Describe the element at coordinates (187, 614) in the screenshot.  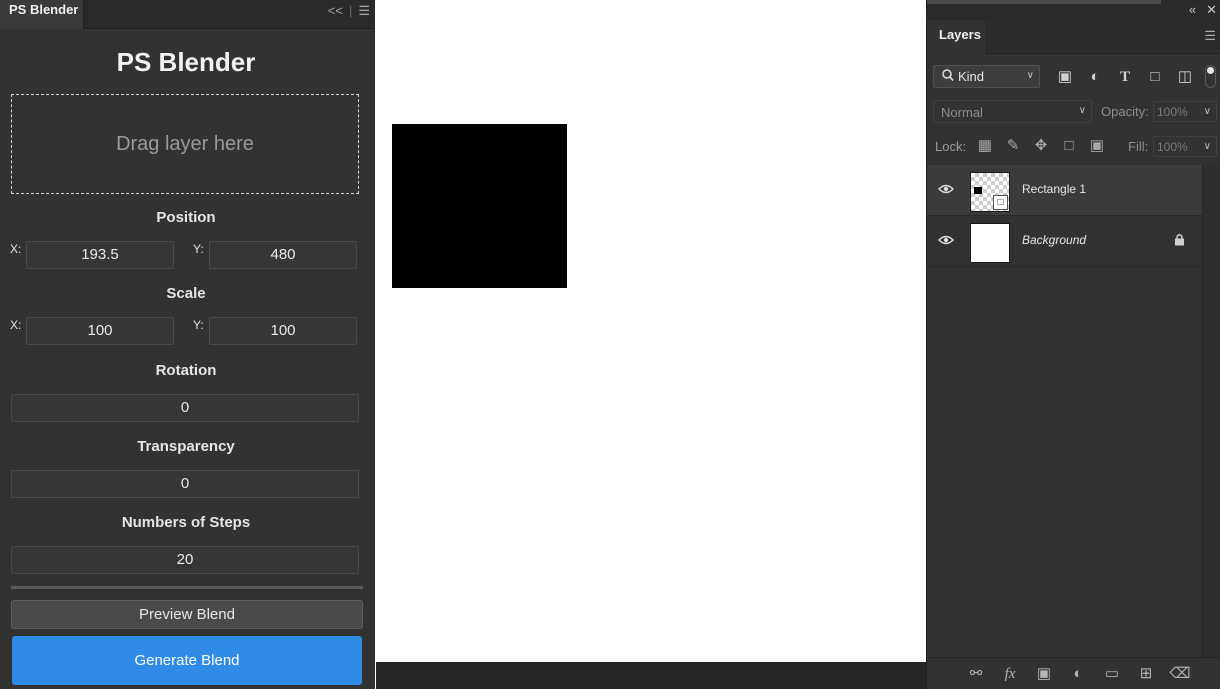
I see `preview-blend-button: Preview Blend` at that location.